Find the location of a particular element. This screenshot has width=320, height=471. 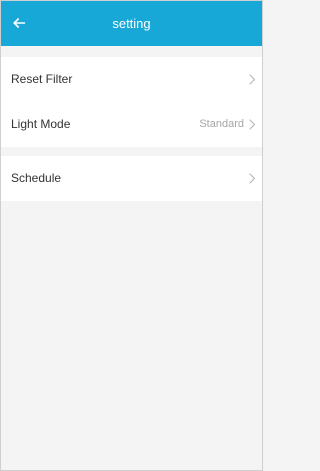

light-mode-row: Light Mode Standard is located at coordinates (131, 124).